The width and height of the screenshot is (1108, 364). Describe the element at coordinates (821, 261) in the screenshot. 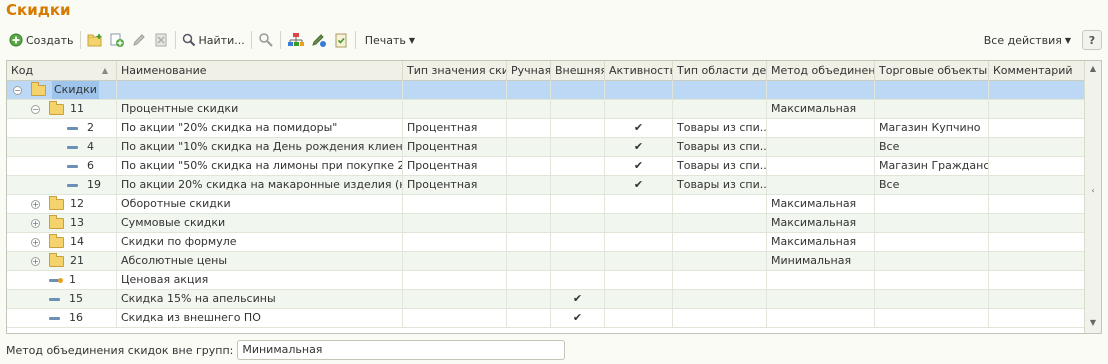

I see `cell-merge-method: Минимальная` at that location.